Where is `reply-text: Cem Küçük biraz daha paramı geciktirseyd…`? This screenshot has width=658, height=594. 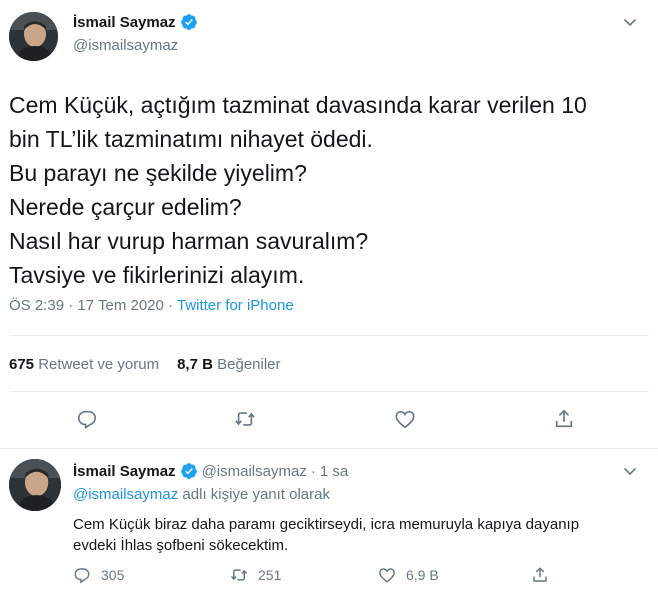 reply-text: Cem Küçük biraz daha paramı geciktirseyd… is located at coordinates (358, 535).